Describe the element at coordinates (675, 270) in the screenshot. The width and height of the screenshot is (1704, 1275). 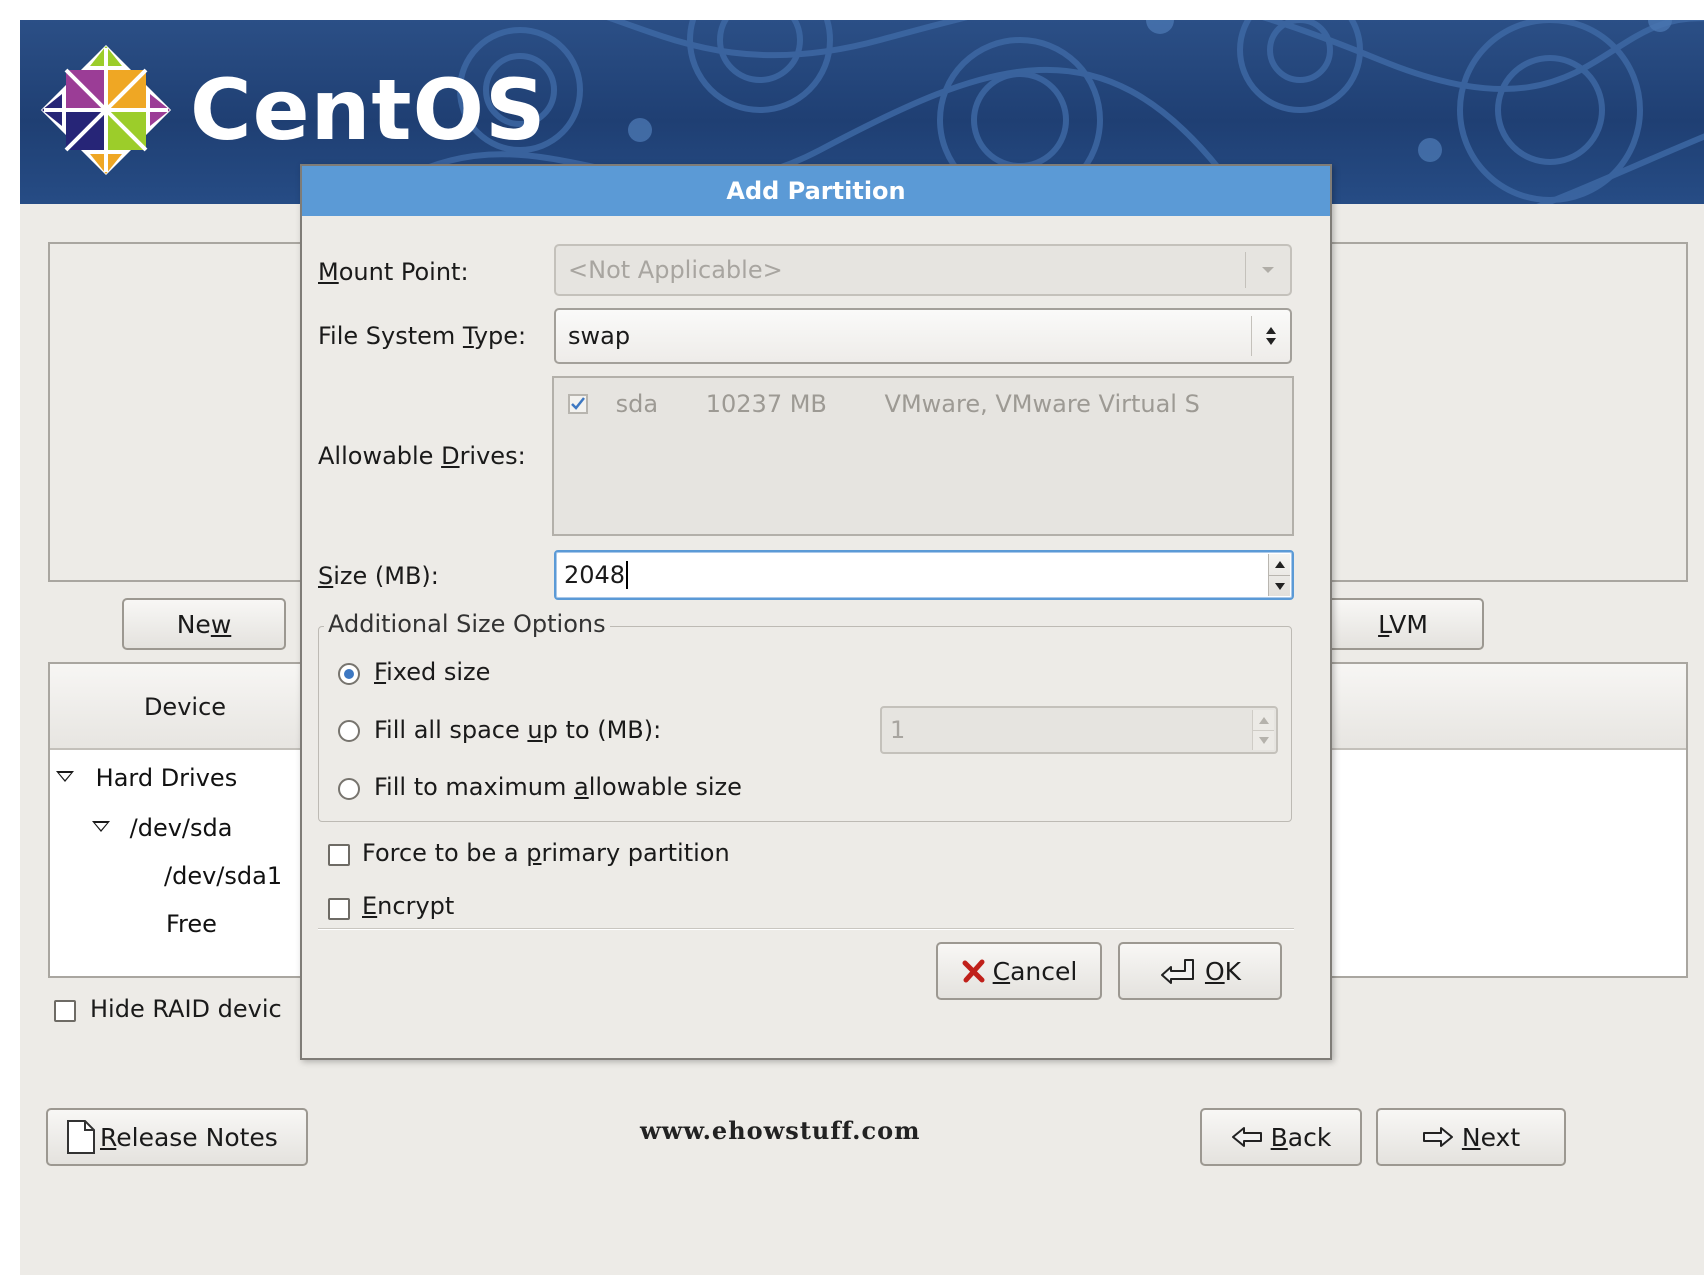
I see `mount-point-value: <Not Applicable>` at that location.